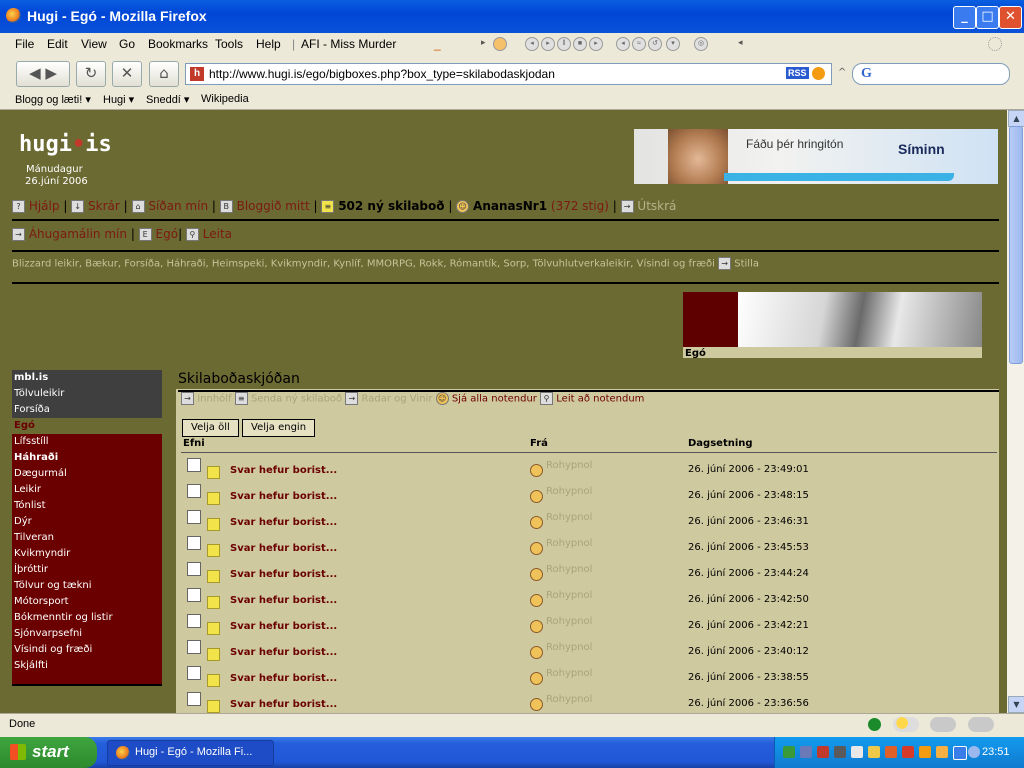  What do you see at coordinates (656, 206) in the screenshot?
I see `logout-link: Útskrá` at bounding box center [656, 206].